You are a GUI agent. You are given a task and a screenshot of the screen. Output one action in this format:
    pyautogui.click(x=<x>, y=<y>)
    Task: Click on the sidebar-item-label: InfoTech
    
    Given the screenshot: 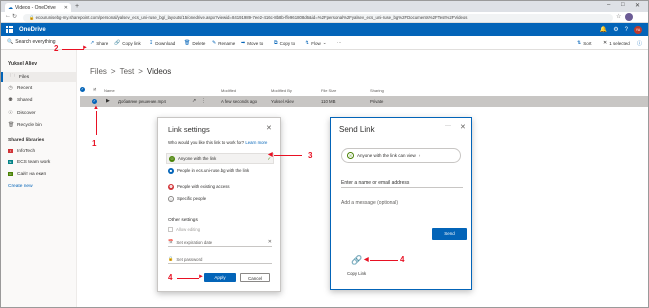 What is the action you would take?
    pyautogui.click(x=26, y=151)
    